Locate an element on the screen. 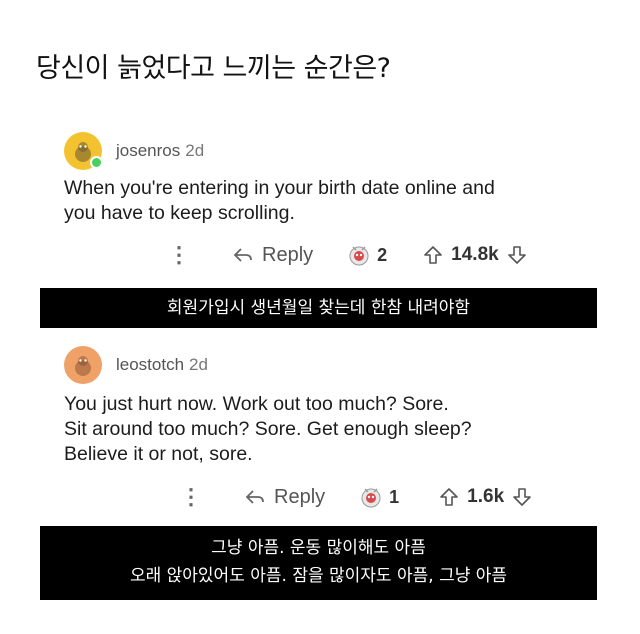  vote-controls: 14.8k is located at coordinates (475, 255).